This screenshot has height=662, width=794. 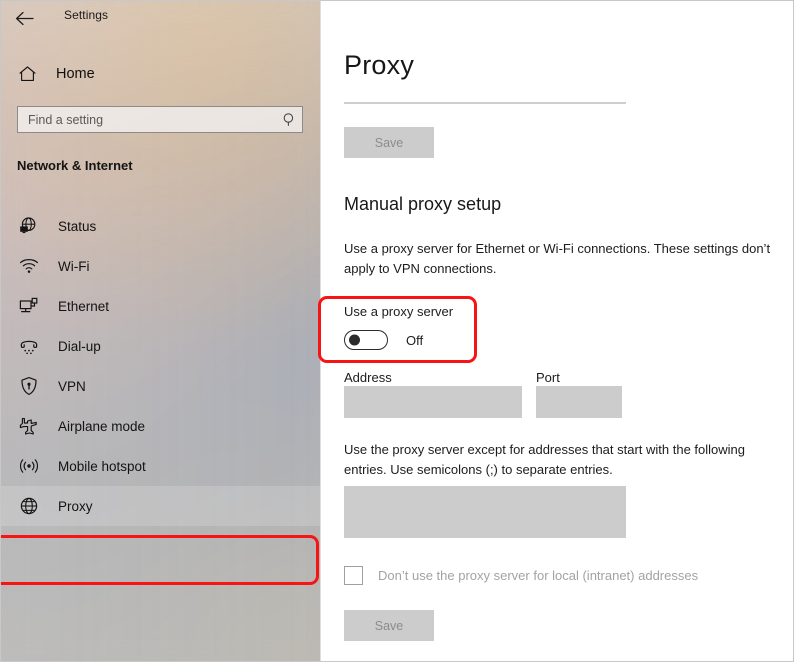 What do you see at coordinates (29, 226) in the screenshot?
I see `globe-monitor-icon` at bounding box center [29, 226].